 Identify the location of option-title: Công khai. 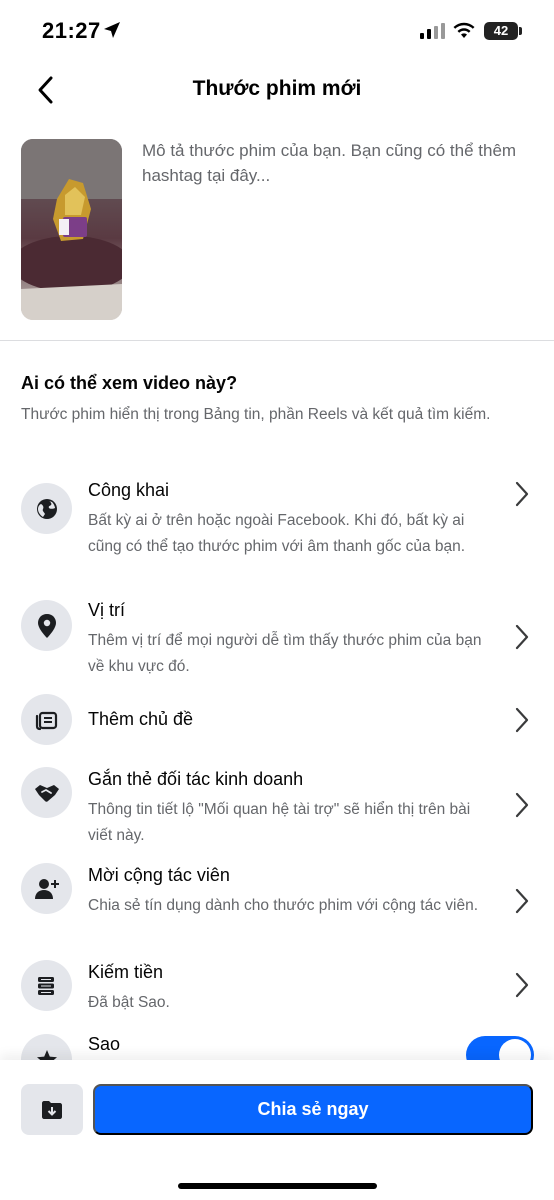
(129, 490).